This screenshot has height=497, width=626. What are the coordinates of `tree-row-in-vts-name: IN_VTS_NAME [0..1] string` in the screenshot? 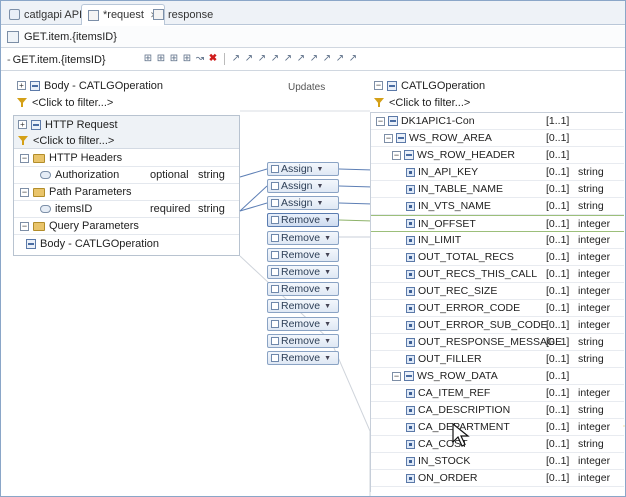 It's located at (497, 206).